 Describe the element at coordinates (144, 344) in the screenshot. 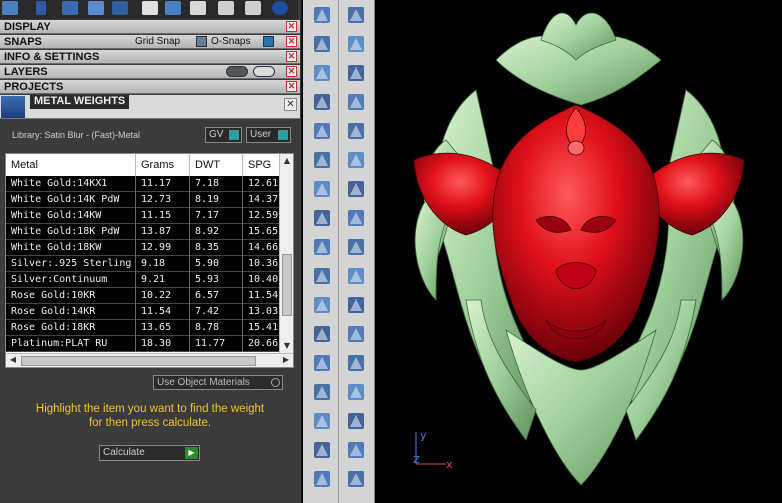

I see `table-row: Platinum:PLAT RU 18.30 11.77 20.66` at that location.